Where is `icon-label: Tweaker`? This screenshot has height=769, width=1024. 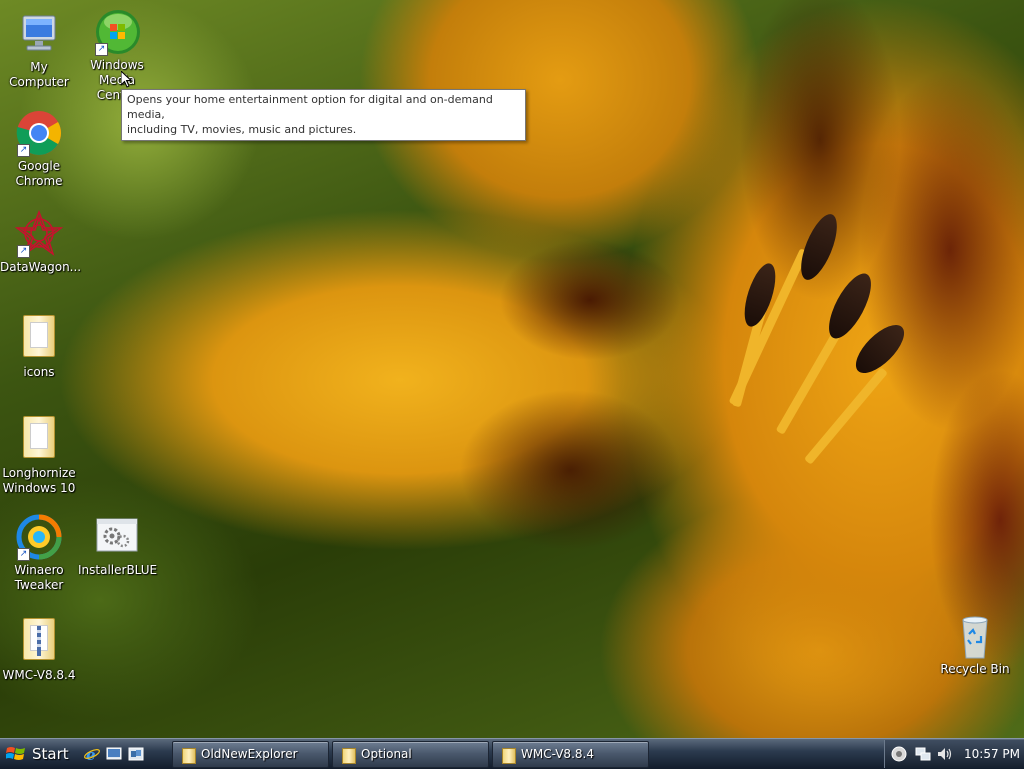
icon-label: Tweaker is located at coordinates (39, 585).